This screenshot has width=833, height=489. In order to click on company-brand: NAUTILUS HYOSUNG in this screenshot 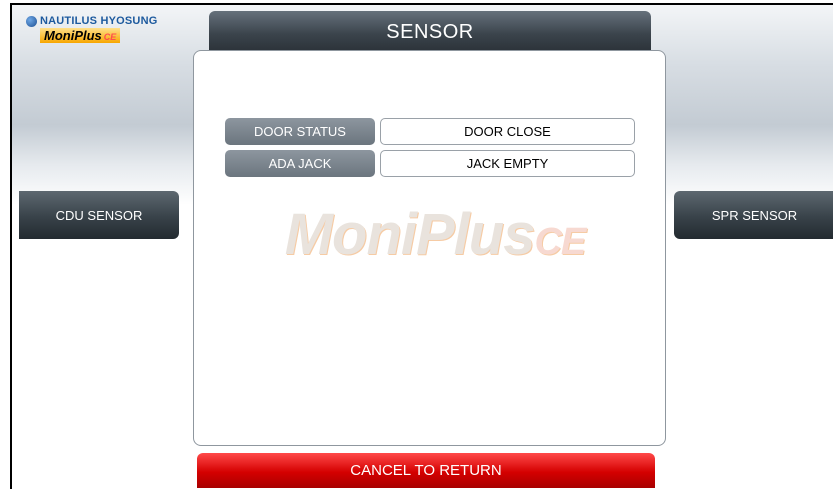, I will do `click(91, 21)`.